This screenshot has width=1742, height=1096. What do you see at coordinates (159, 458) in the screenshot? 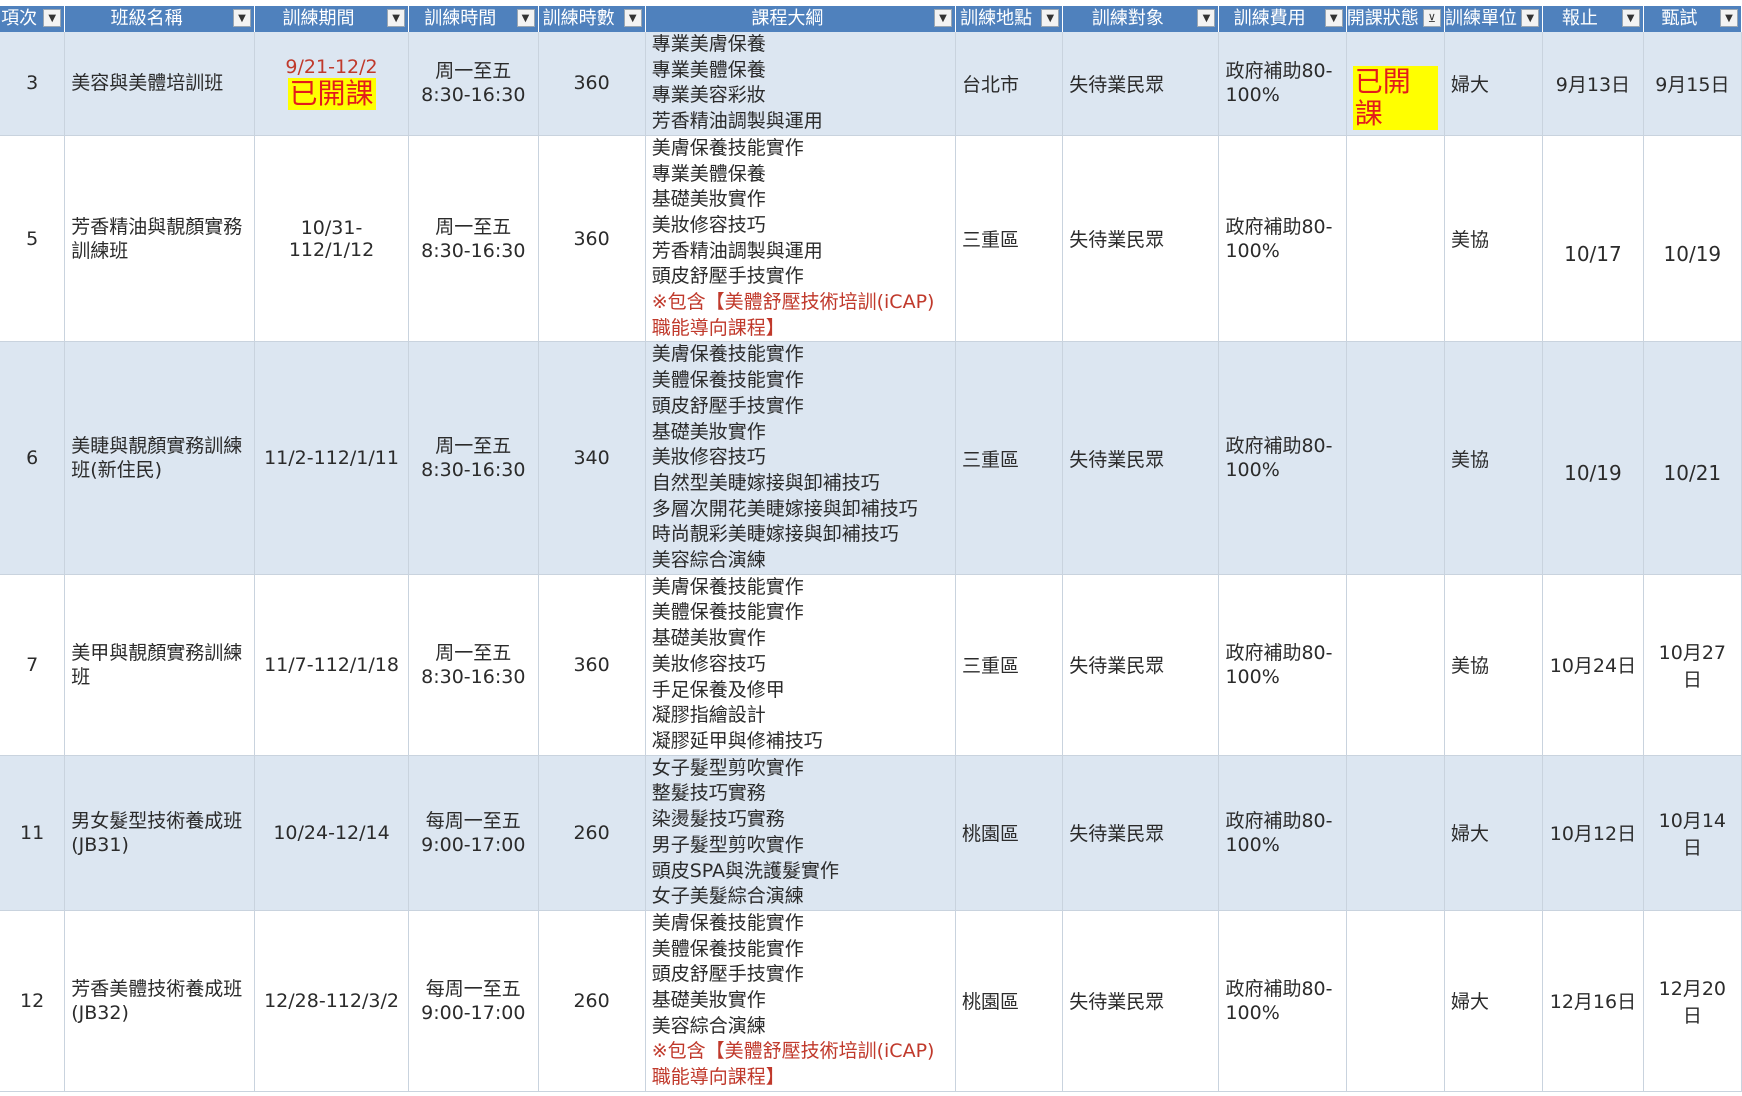
I see `cell-class-name: 美睫與靚顏實務訓練 班(新住民)` at bounding box center [159, 458].